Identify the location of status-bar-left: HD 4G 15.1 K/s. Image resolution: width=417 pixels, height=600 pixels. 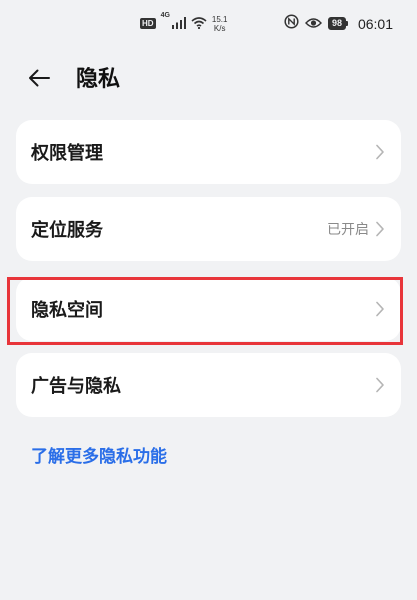
(184, 22).